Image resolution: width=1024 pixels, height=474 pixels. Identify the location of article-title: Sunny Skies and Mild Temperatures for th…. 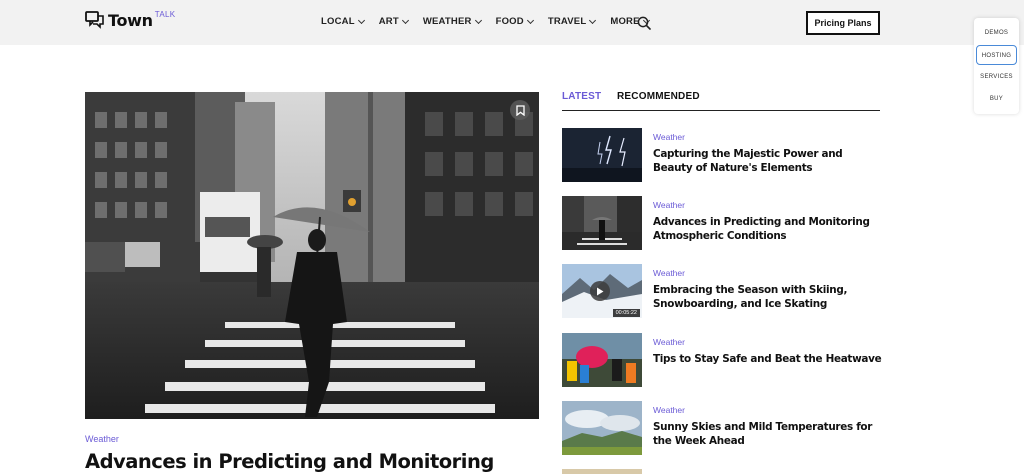
(769, 434).